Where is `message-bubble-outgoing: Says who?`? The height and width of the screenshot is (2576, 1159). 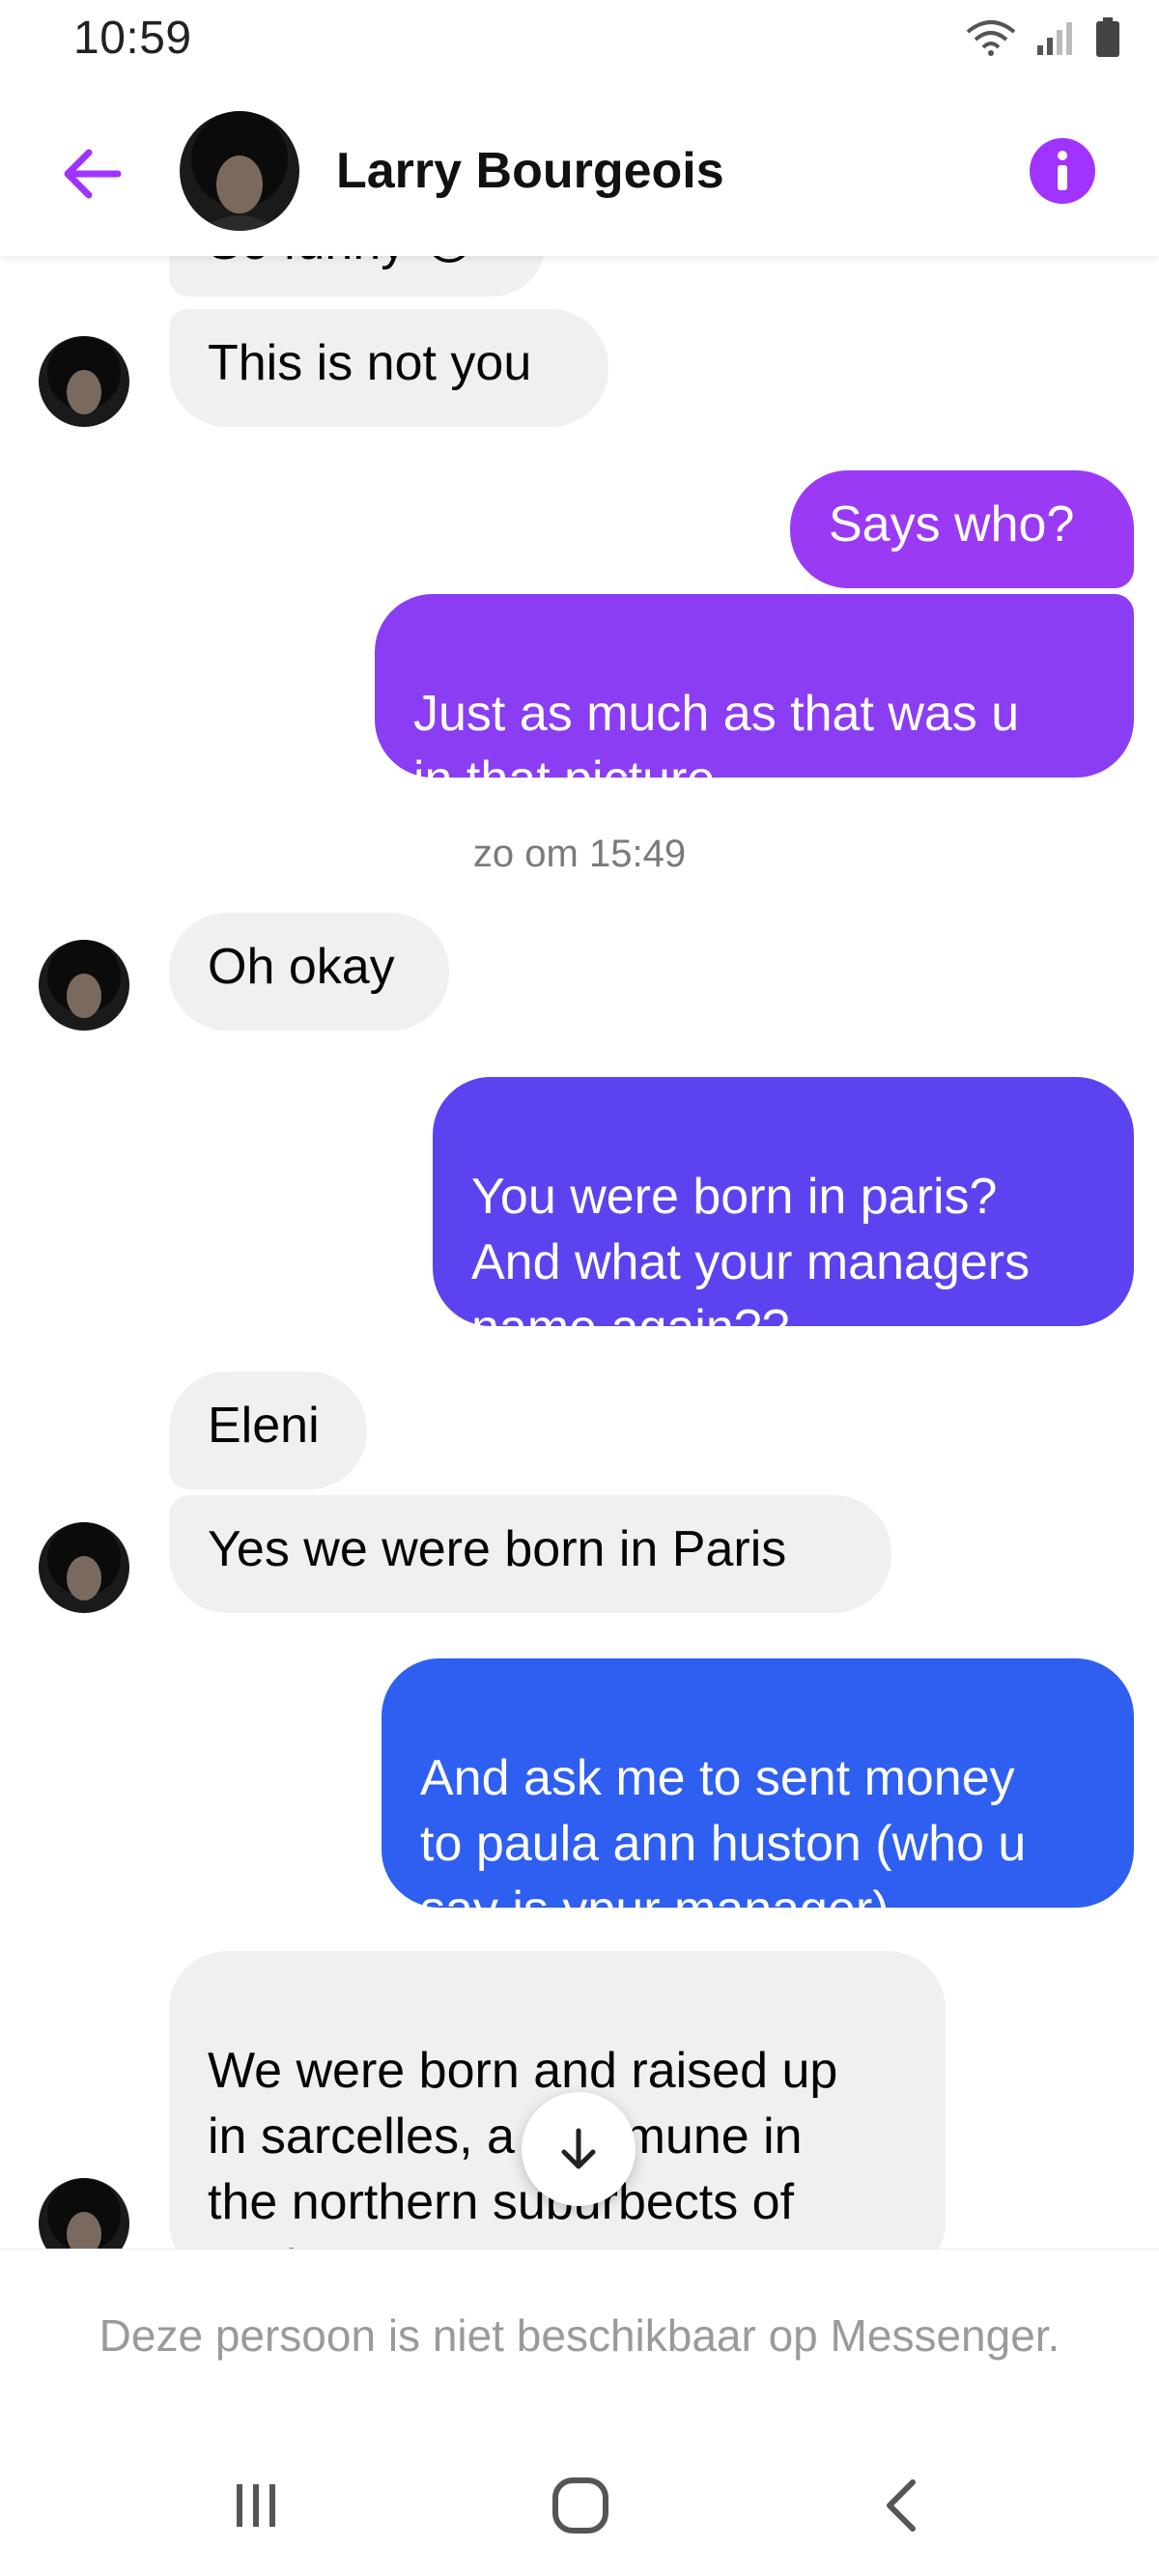 message-bubble-outgoing: Says who? is located at coordinates (962, 529).